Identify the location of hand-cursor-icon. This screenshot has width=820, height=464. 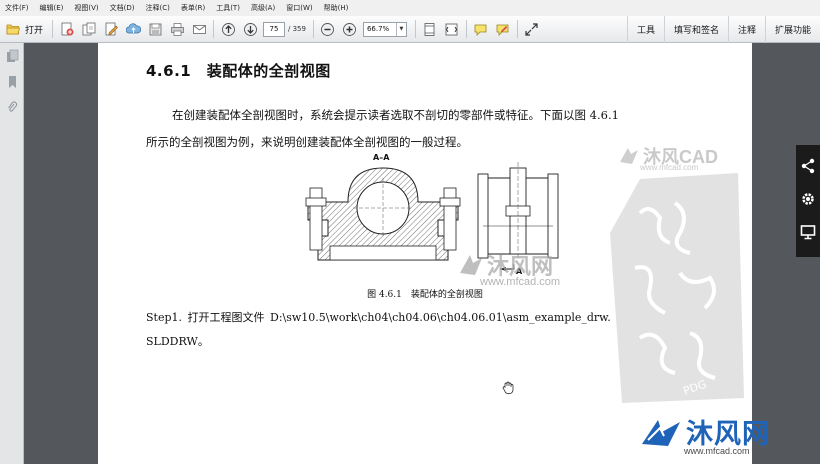
(508, 387).